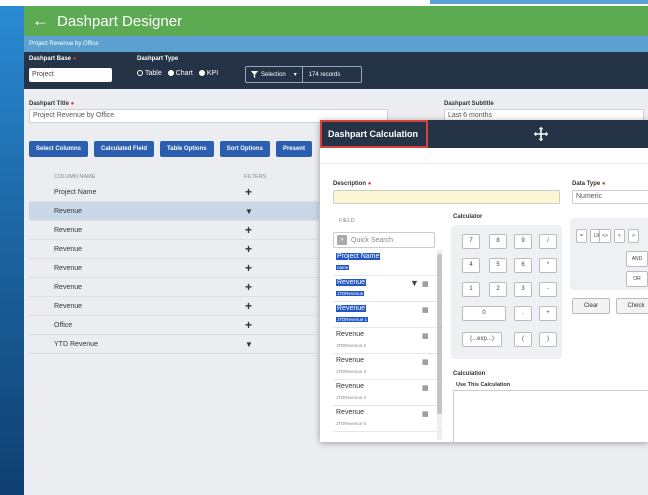 This screenshot has width=648, height=495. What do you see at coordinates (610, 197) in the screenshot?
I see `datatype-select: Numeric` at bounding box center [610, 197].